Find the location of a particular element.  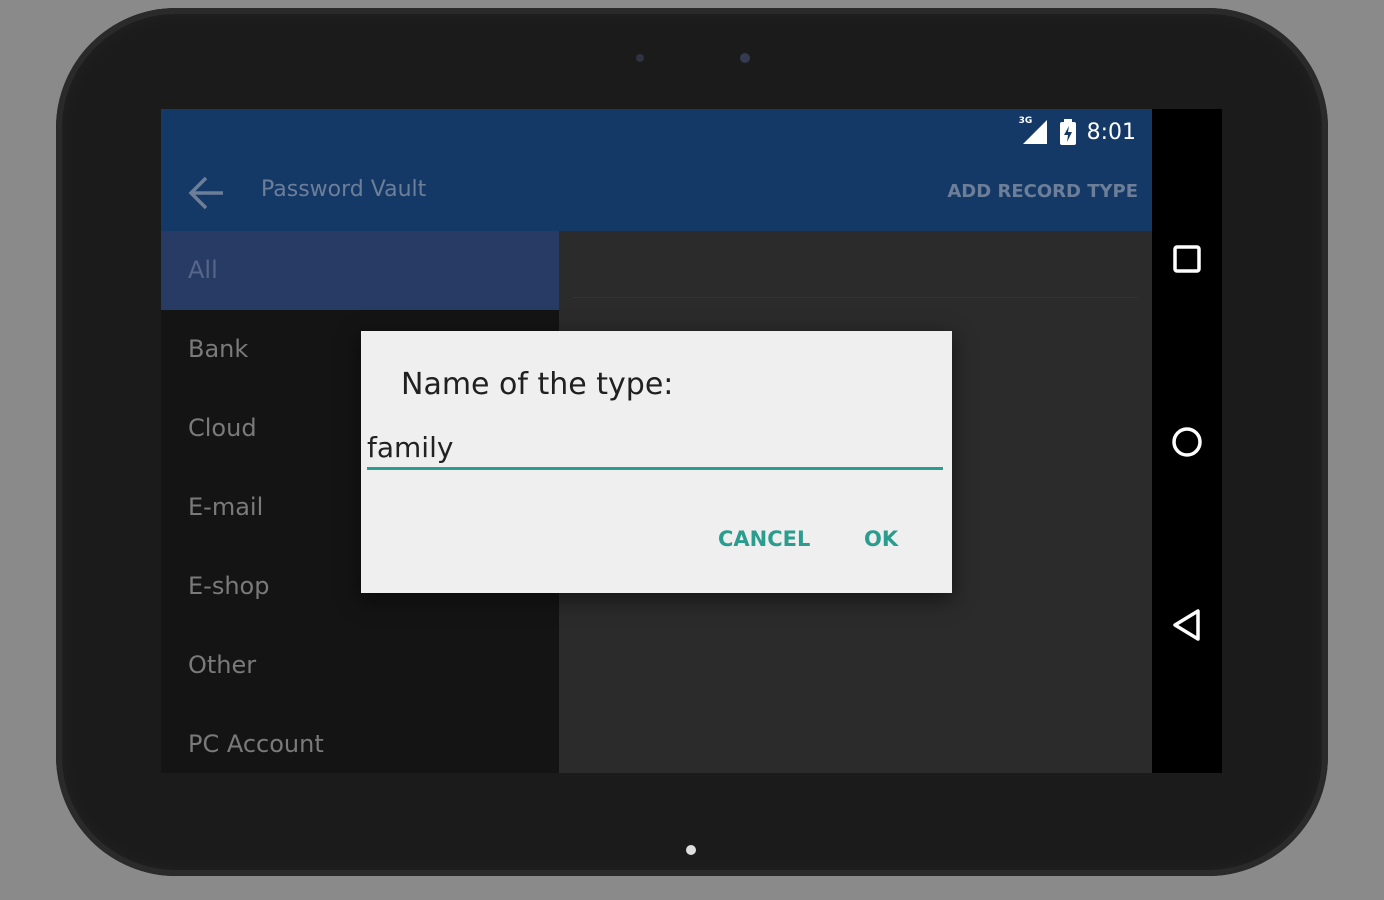

cancel-button: CANCEL is located at coordinates (764, 539).